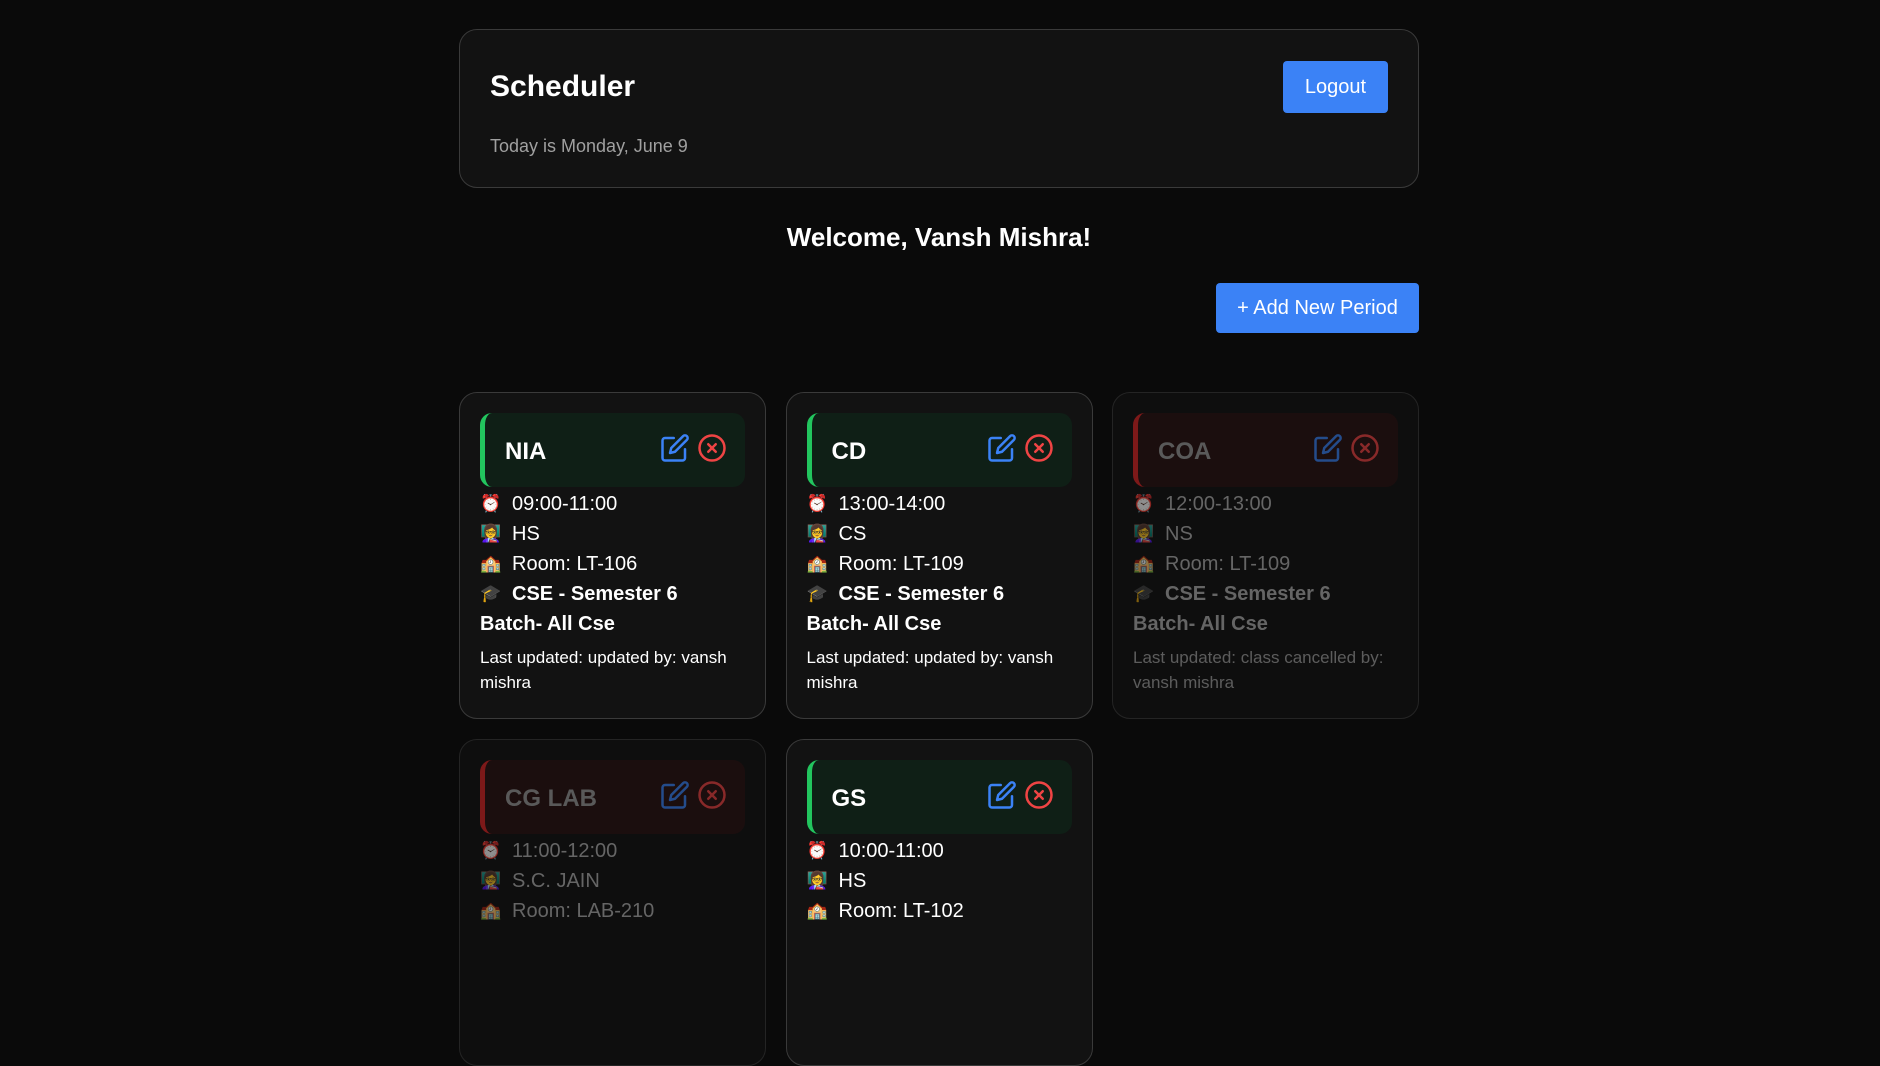 Image resolution: width=1880 pixels, height=1066 pixels. Describe the element at coordinates (1265, 450) in the screenshot. I see `period-card-header: COA` at that location.